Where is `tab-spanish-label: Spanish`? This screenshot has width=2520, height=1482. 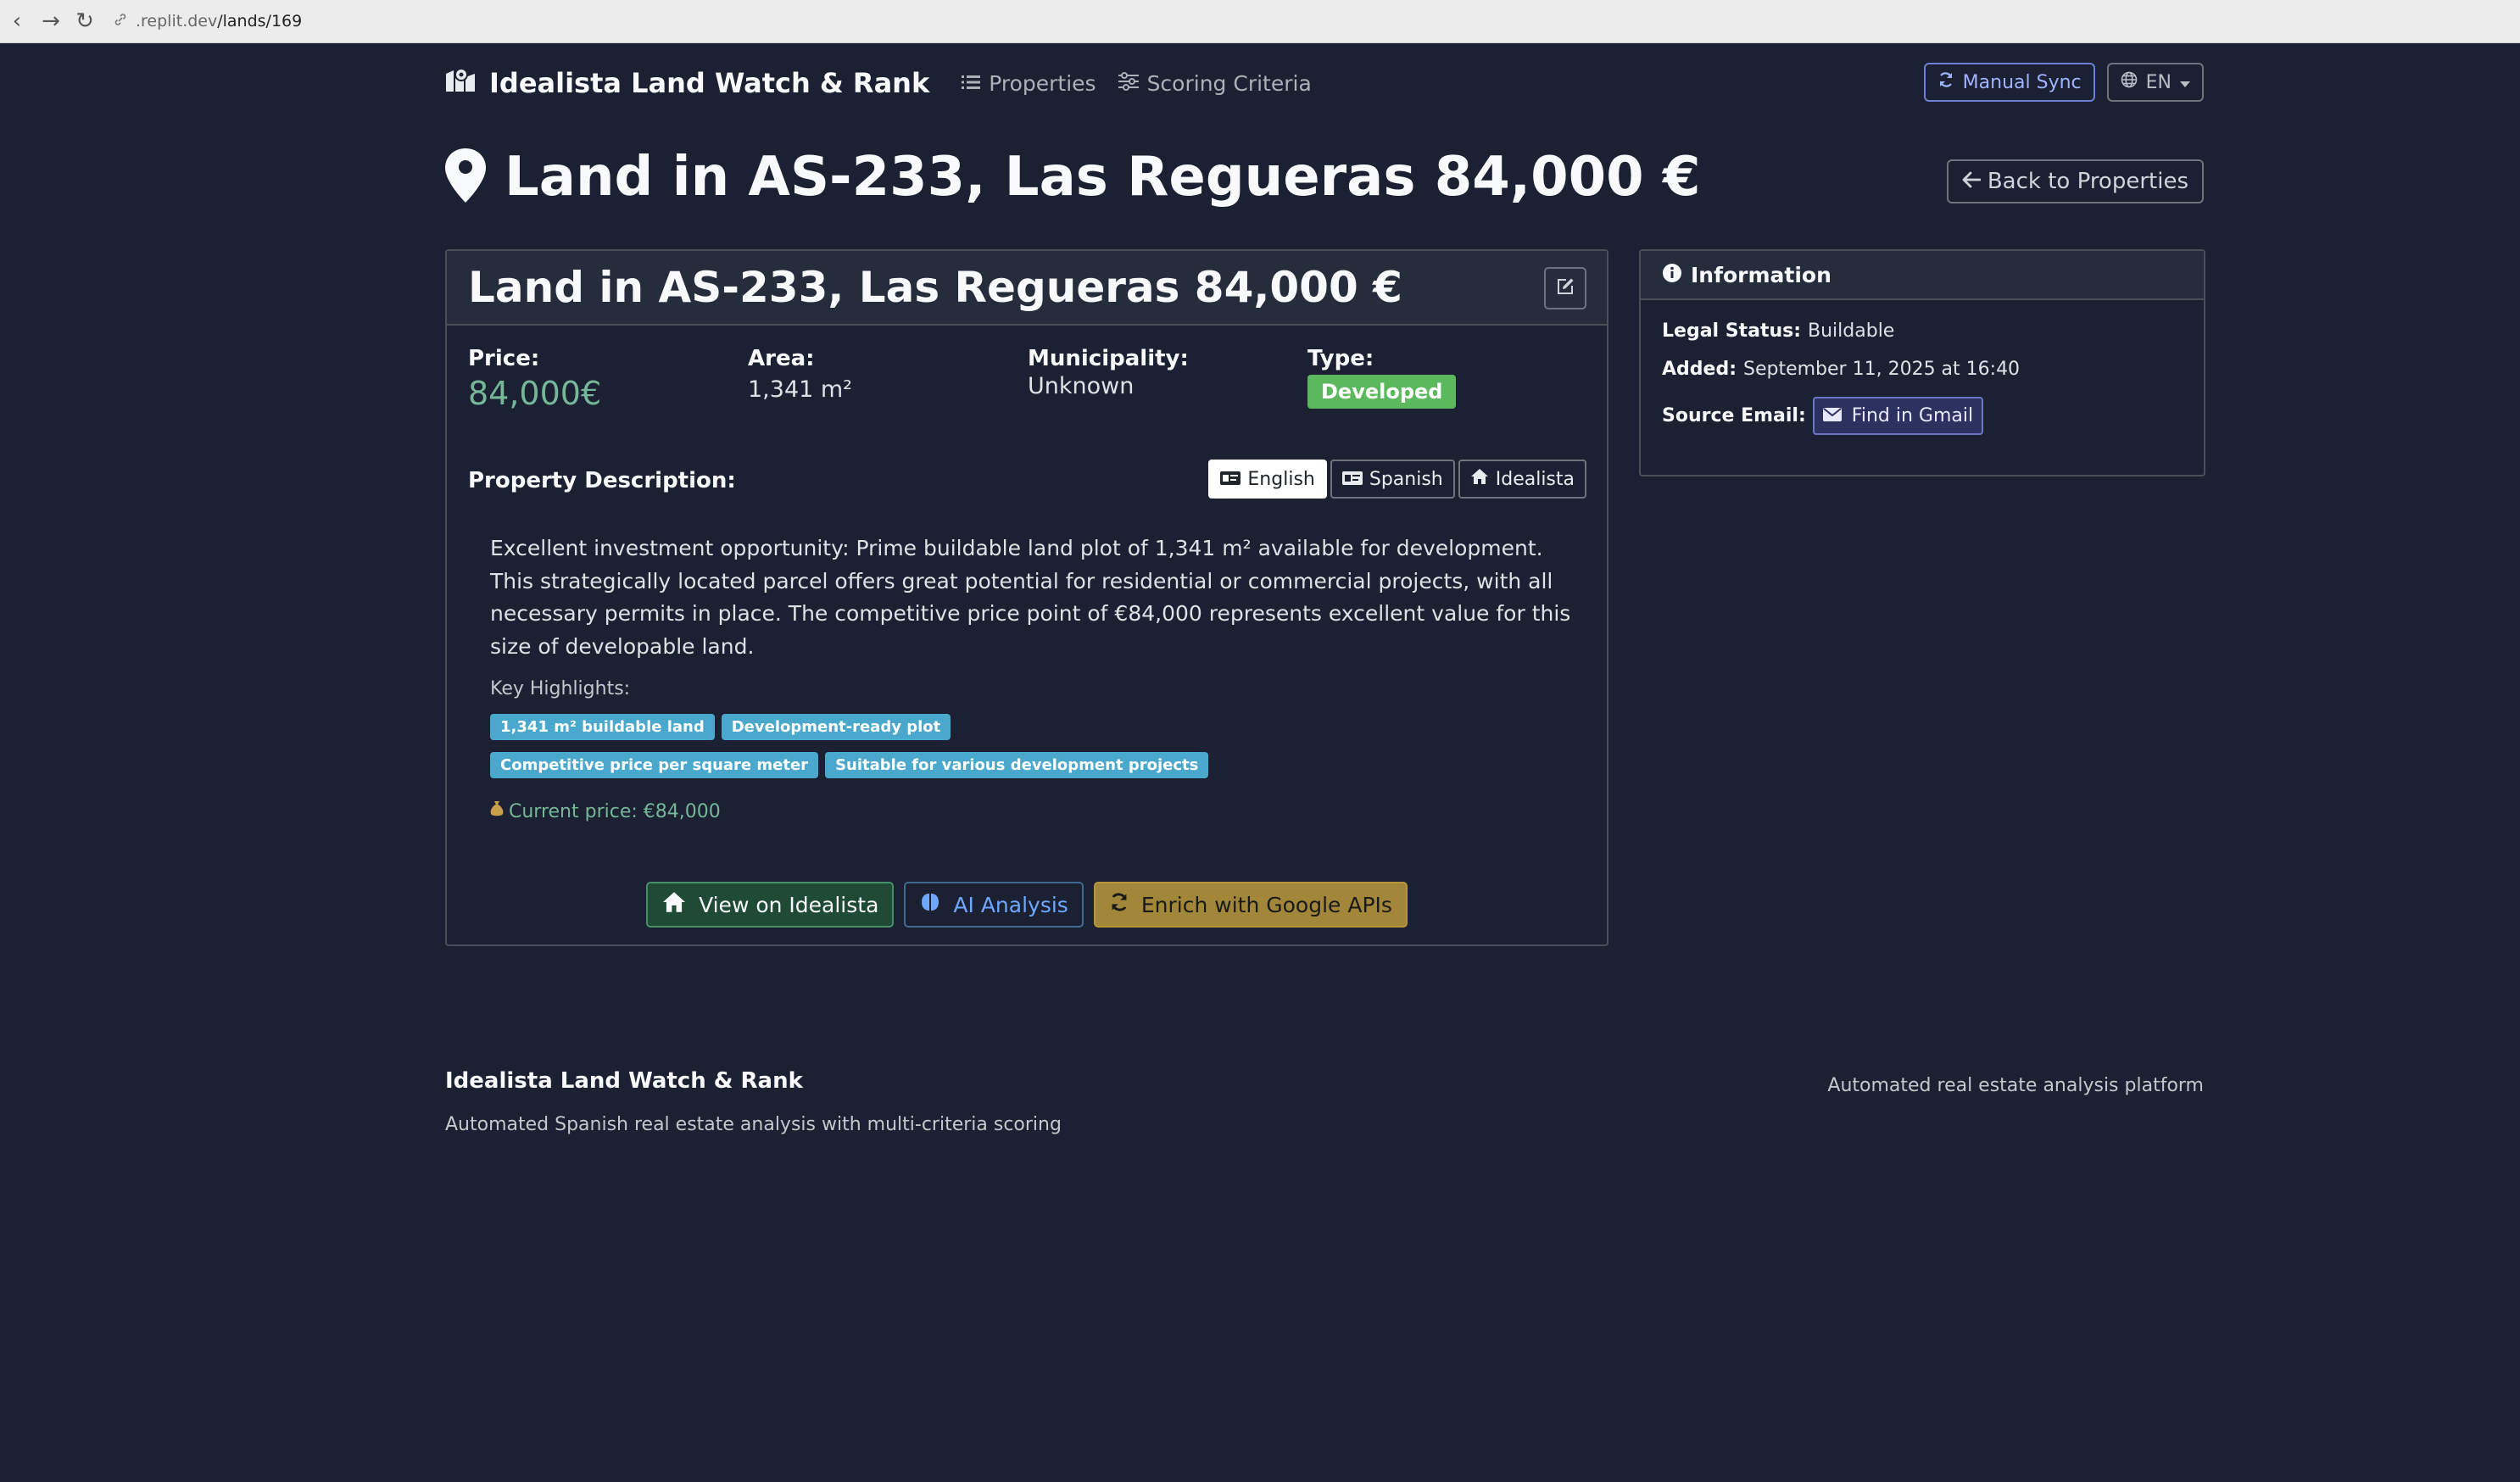 tab-spanish-label: Spanish is located at coordinates (1406, 479).